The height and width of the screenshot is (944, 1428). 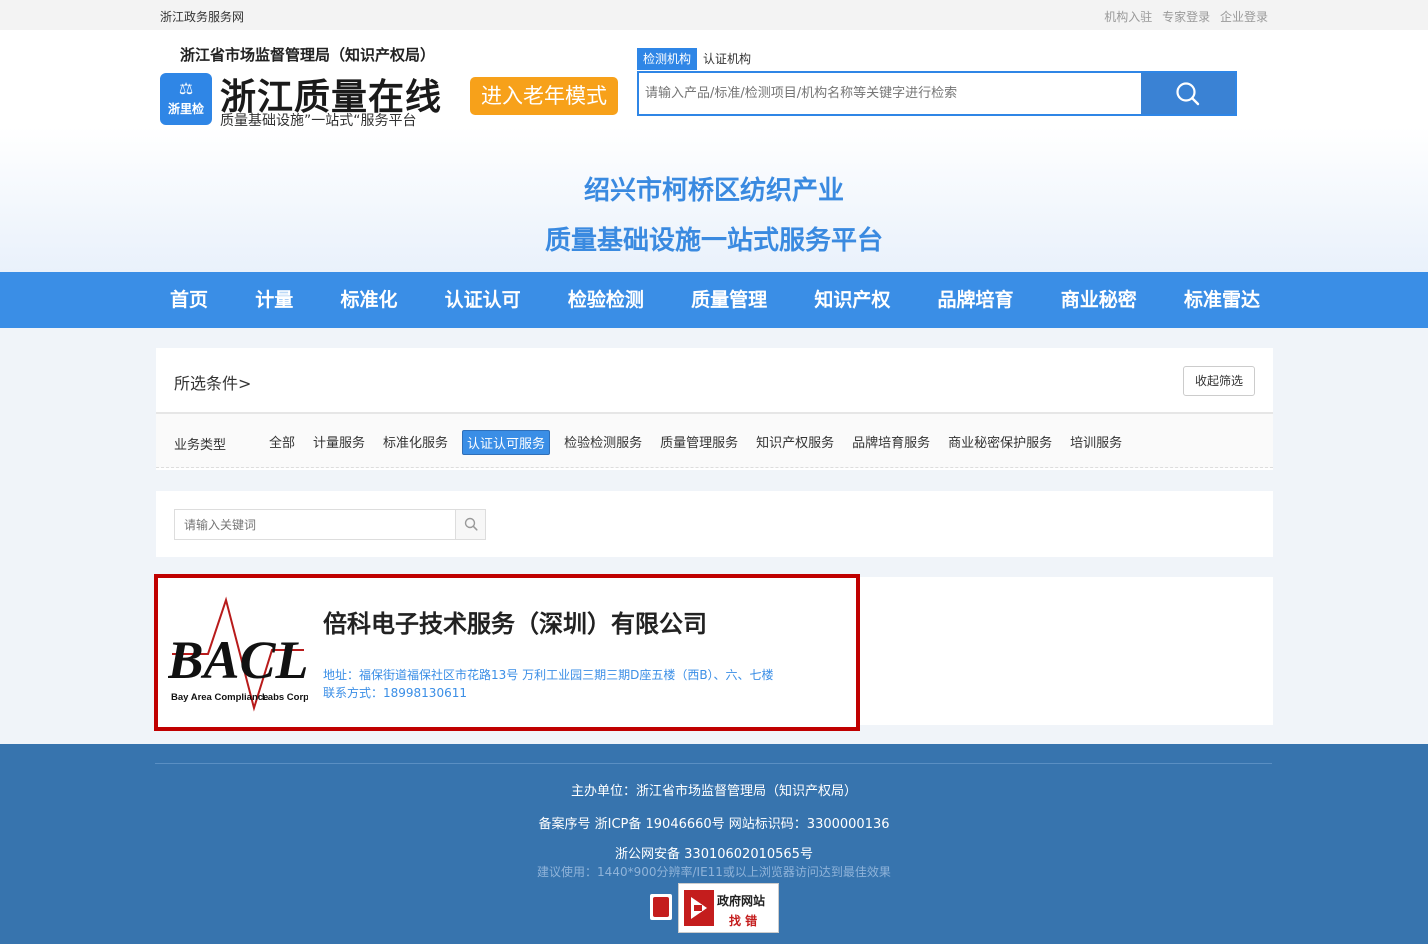 What do you see at coordinates (699, 442) in the screenshot?
I see `filter-option-quality-management: 质量管理服务` at bounding box center [699, 442].